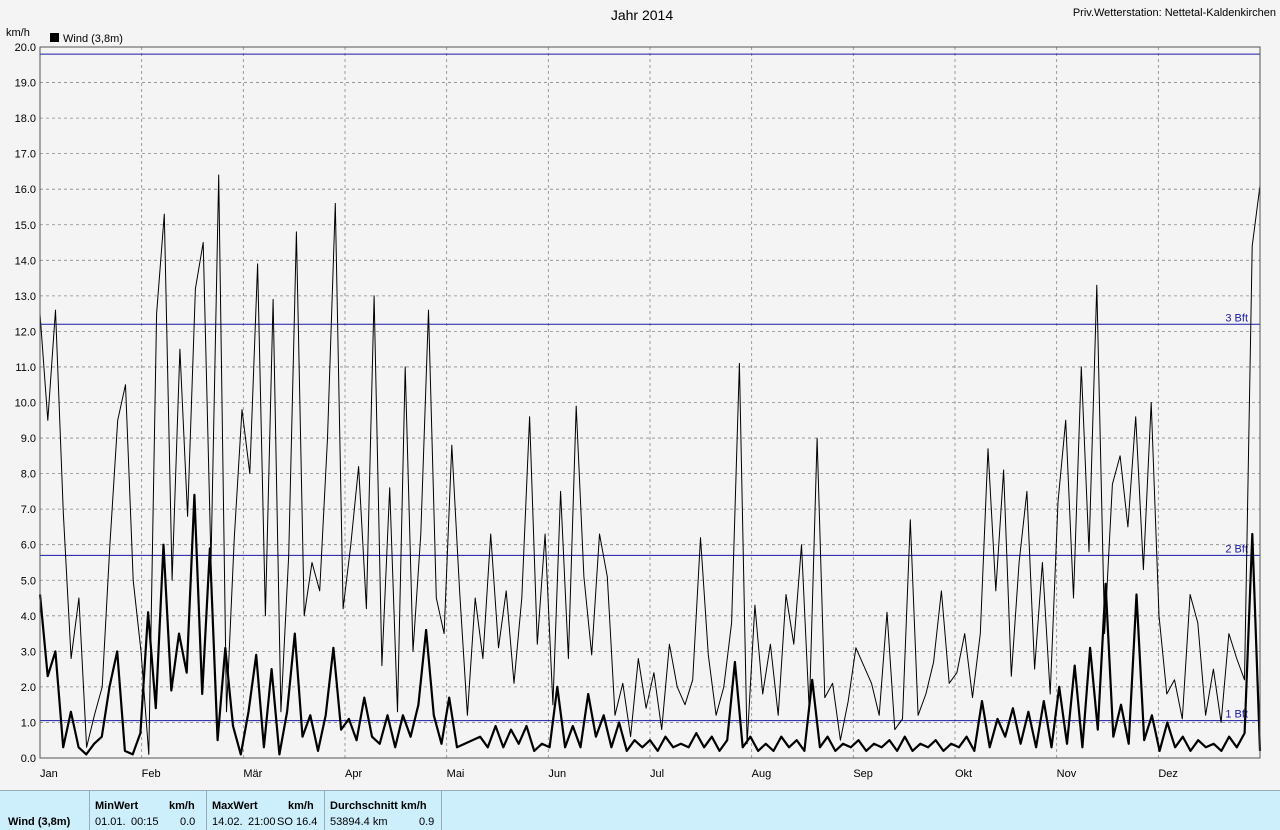 This screenshot has height=830, width=1280. What do you see at coordinates (353, 774) in the screenshot?
I see `x-tick-label: Apr` at bounding box center [353, 774].